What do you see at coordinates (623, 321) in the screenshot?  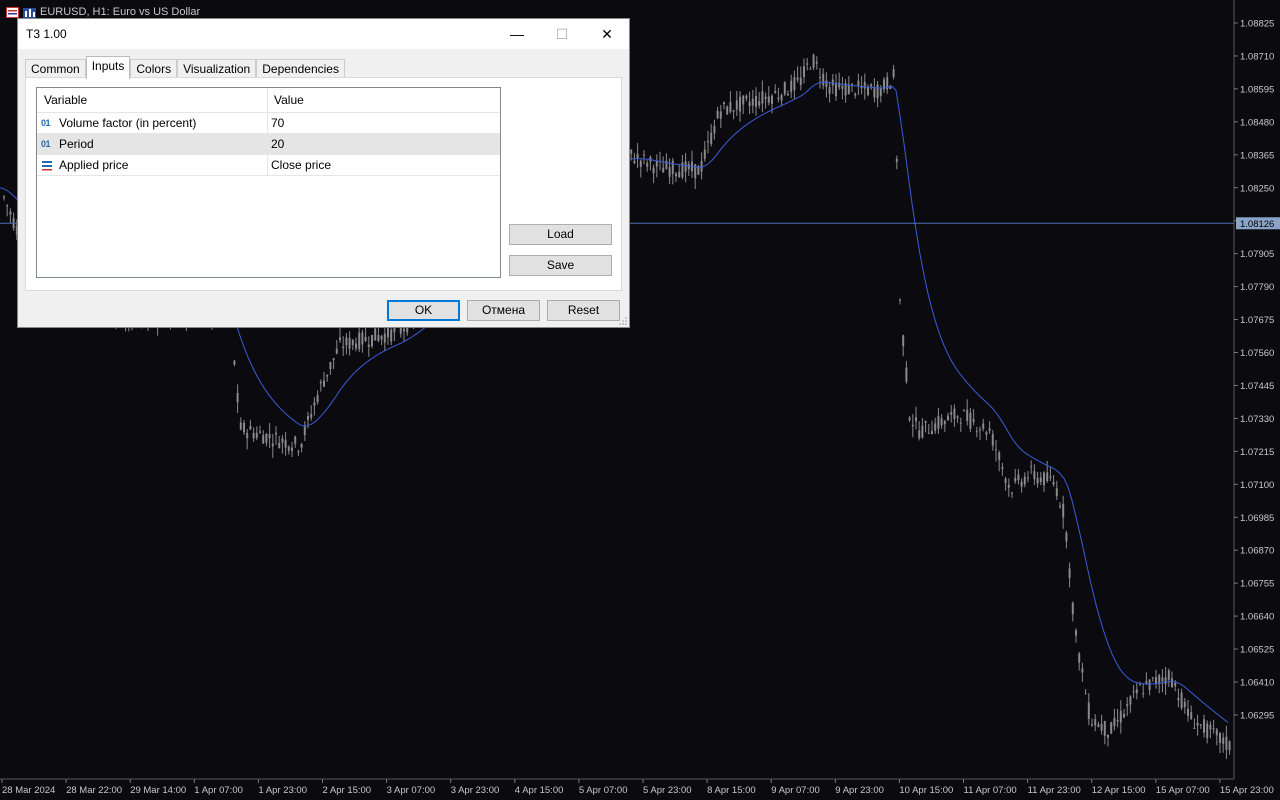 I see `resize-grip-icon` at bounding box center [623, 321].